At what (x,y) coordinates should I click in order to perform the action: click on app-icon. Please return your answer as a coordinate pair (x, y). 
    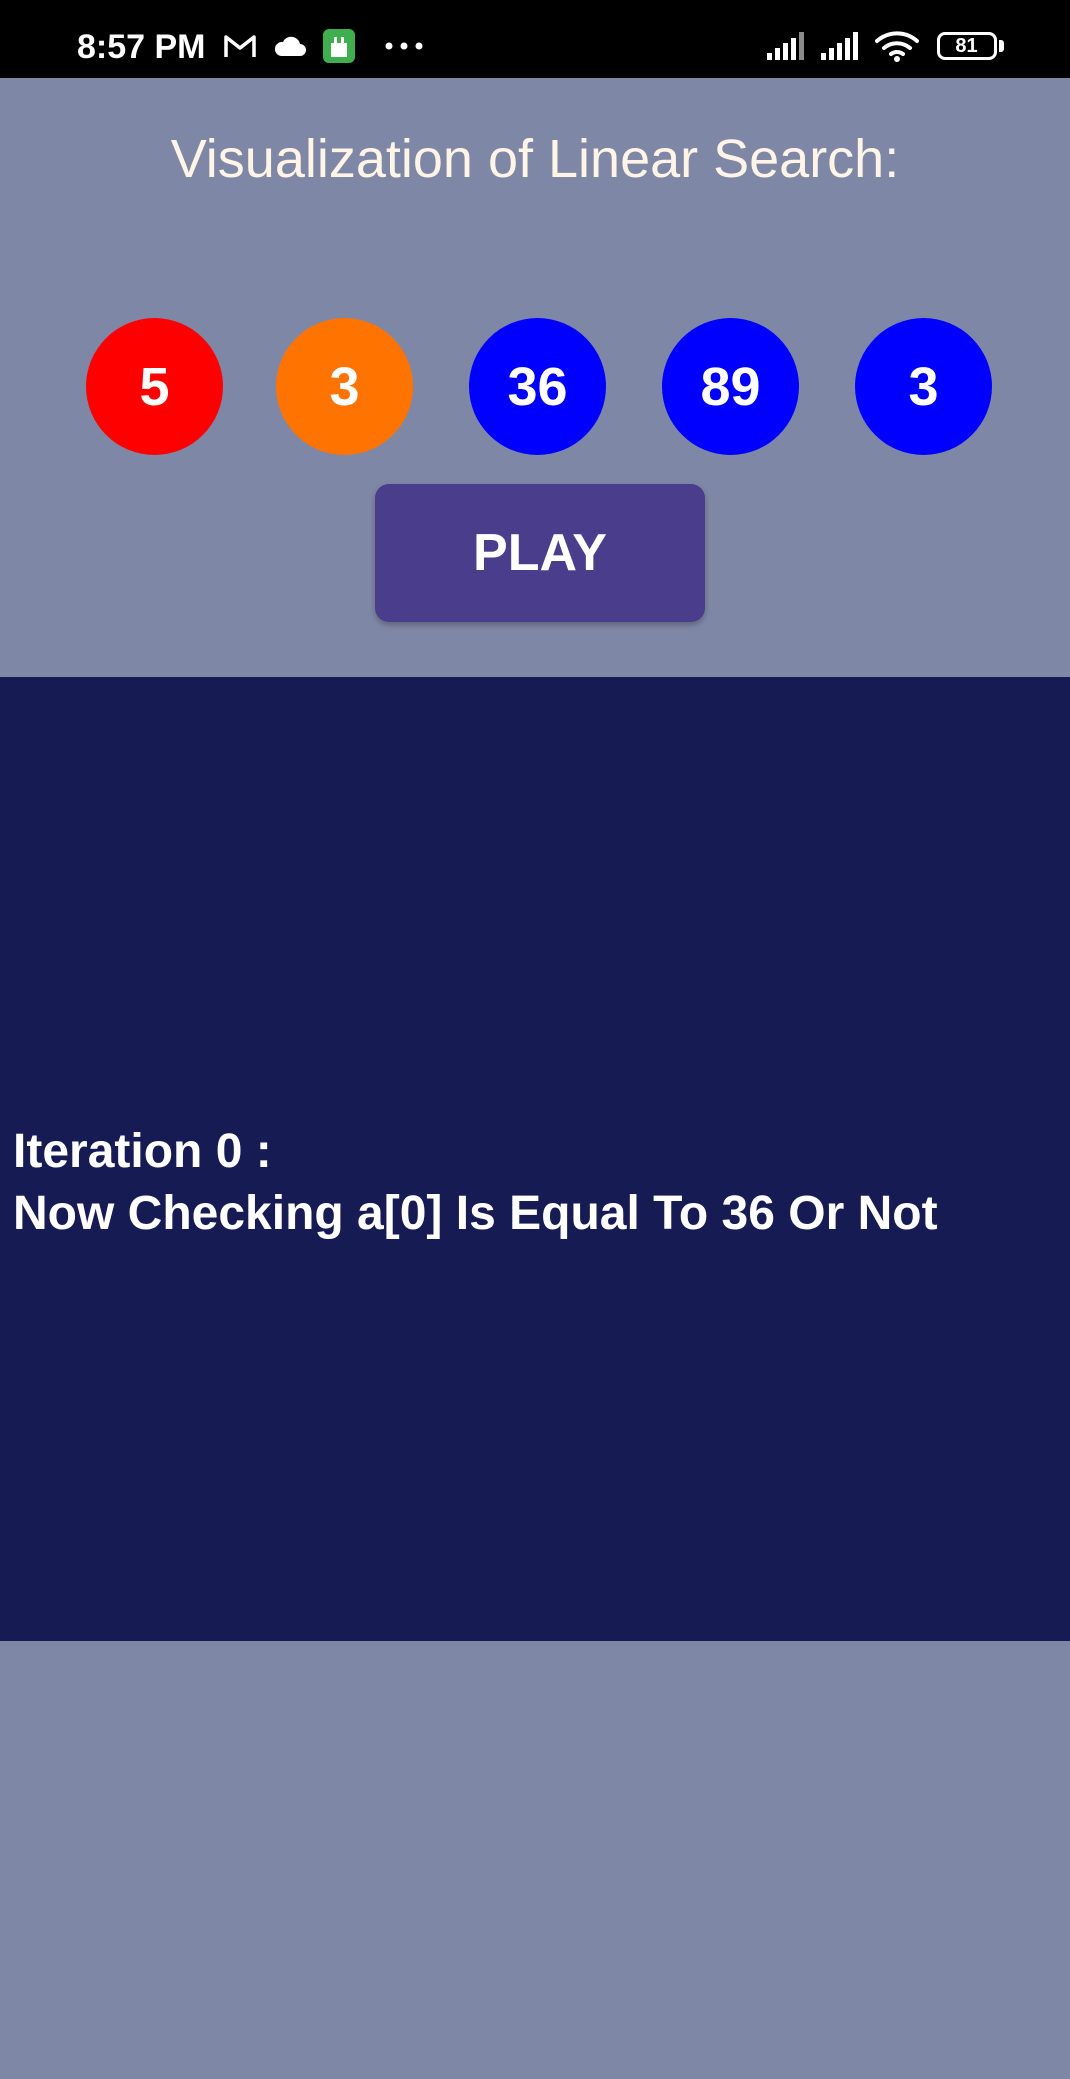
    Looking at the image, I should click on (339, 46).